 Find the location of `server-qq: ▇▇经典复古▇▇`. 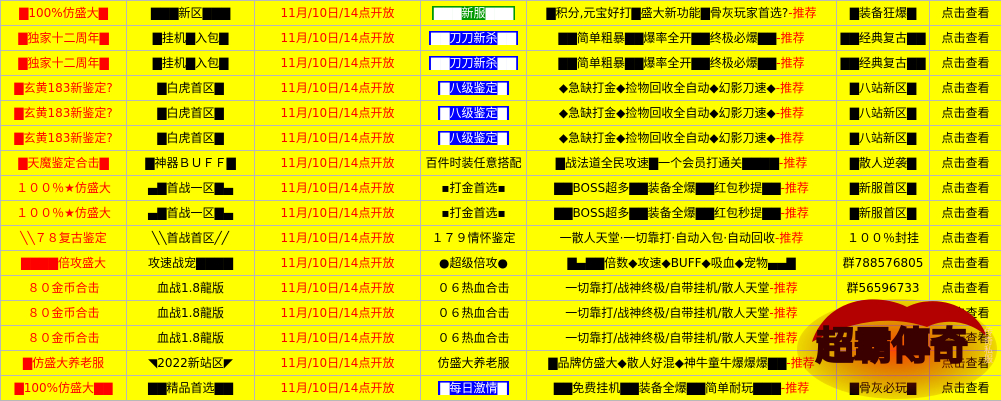

server-qq: ▇▇经典复古▇▇ is located at coordinates (883, 63).